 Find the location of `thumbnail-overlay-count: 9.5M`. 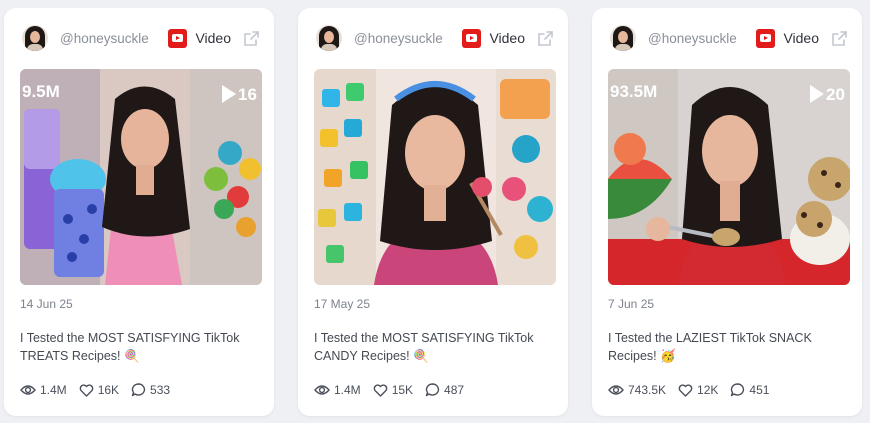

thumbnail-overlay-count: 9.5M is located at coordinates (41, 91).